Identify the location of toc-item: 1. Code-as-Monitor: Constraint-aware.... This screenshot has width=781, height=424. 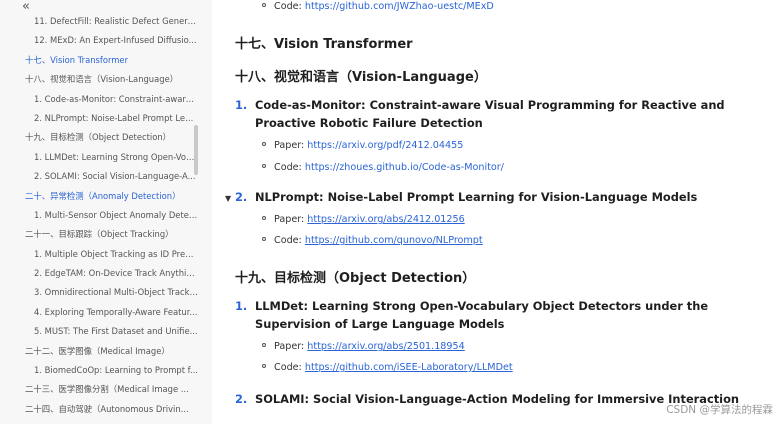
(110, 99).